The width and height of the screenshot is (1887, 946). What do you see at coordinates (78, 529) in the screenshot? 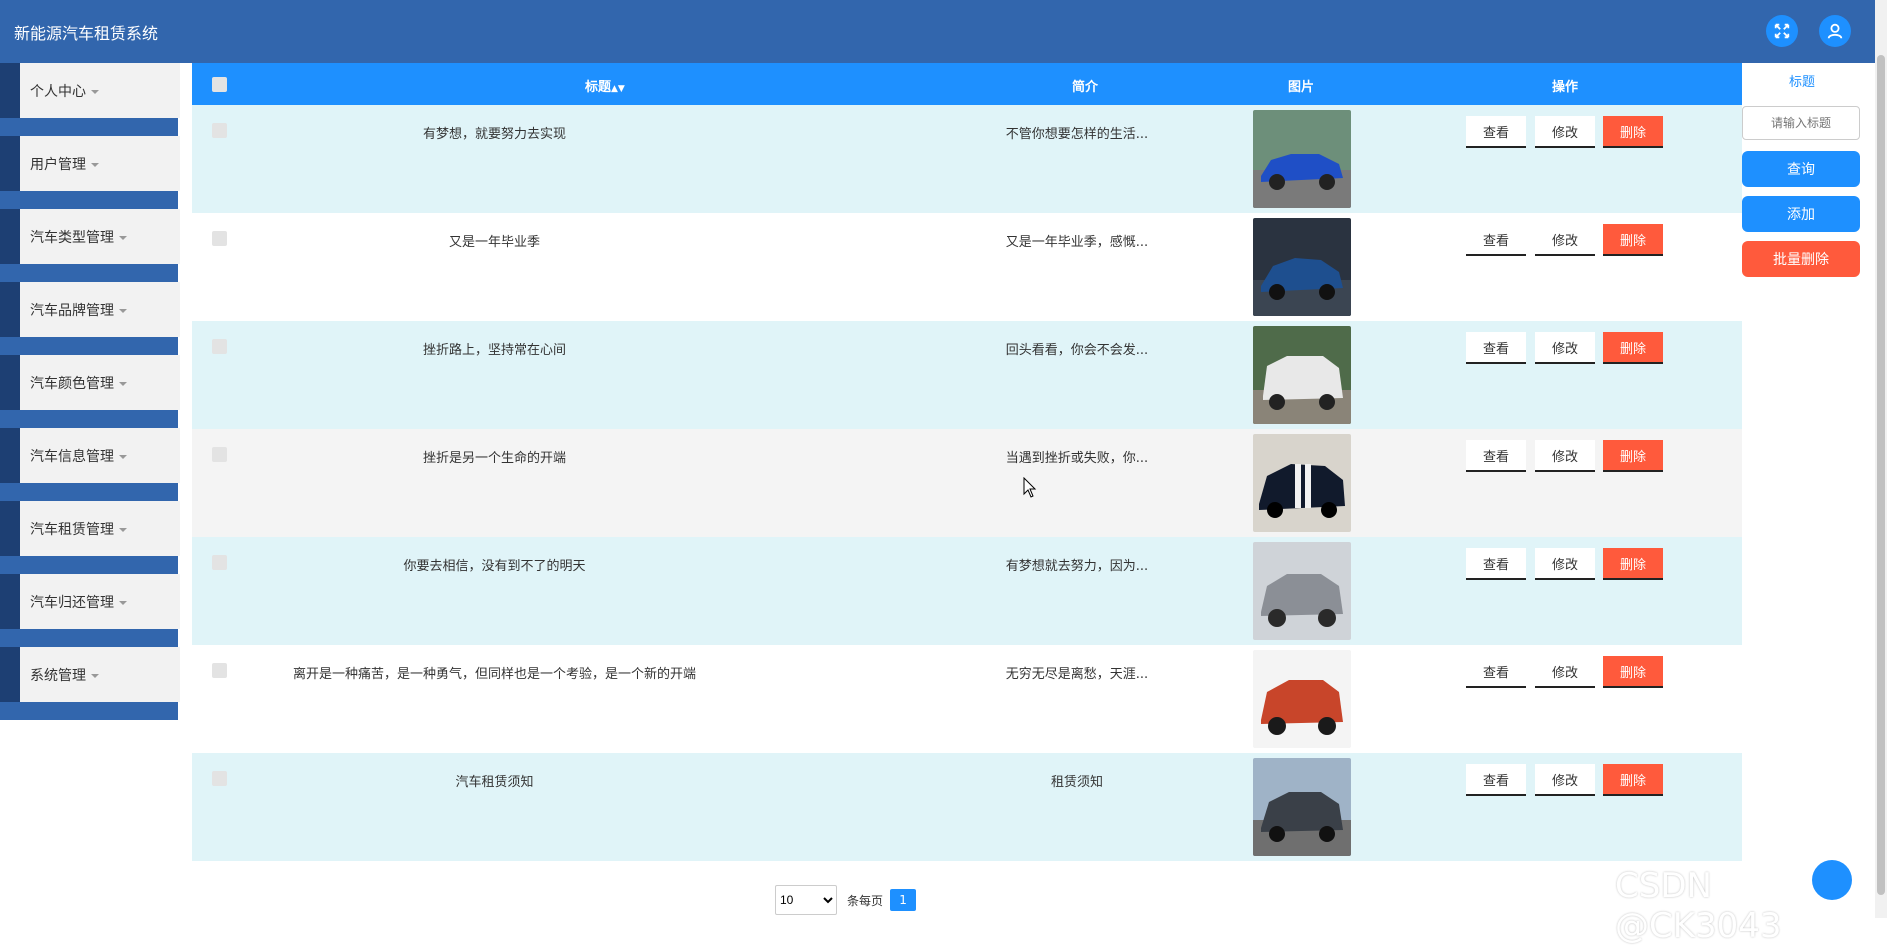
I see `sidebar-item-label: 汽车租赁管理` at bounding box center [78, 529].